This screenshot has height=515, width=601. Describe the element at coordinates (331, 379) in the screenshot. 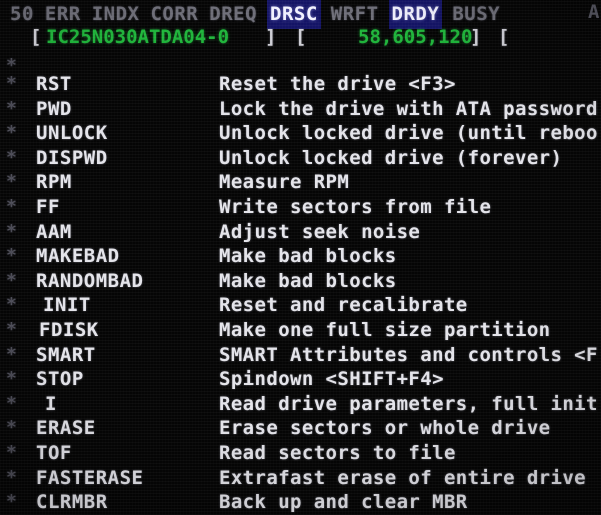

I see `command-description: Spindown <SHIFT+F4>` at that location.